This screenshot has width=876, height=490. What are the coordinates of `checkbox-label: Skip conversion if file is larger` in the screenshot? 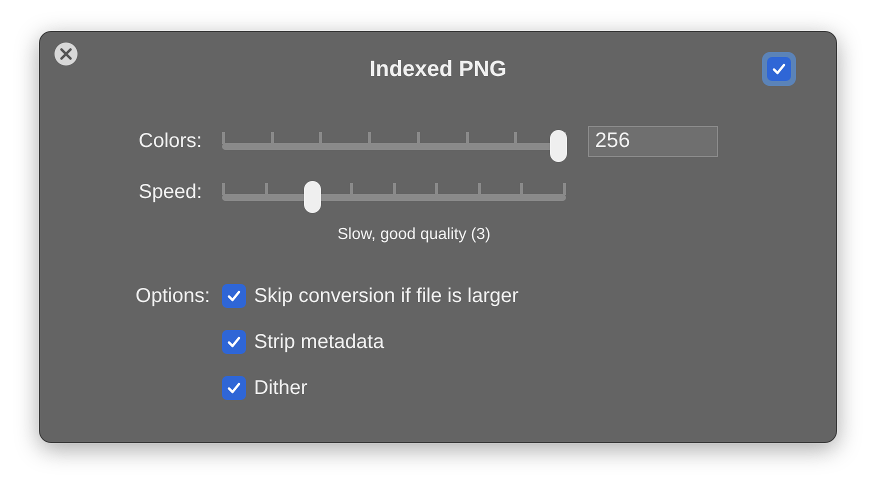 It's located at (386, 296).